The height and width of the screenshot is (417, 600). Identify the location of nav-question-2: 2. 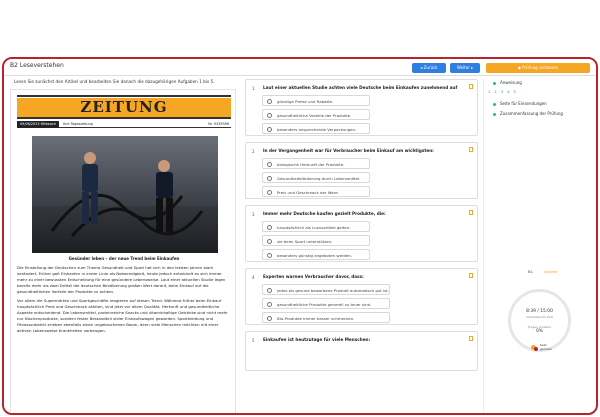
(495, 92).